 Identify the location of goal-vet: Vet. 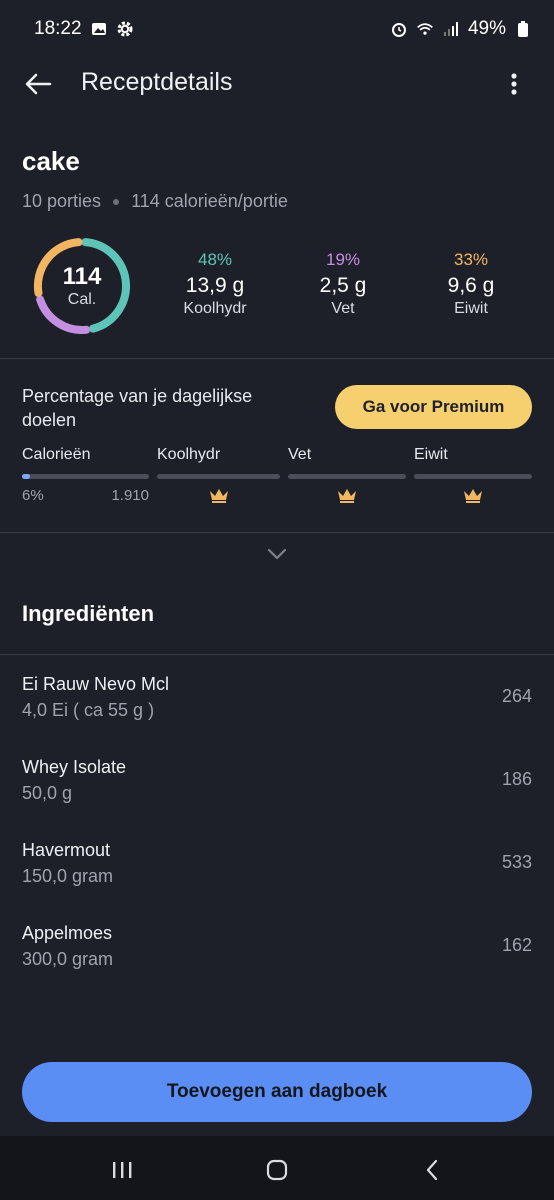
(347, 474).